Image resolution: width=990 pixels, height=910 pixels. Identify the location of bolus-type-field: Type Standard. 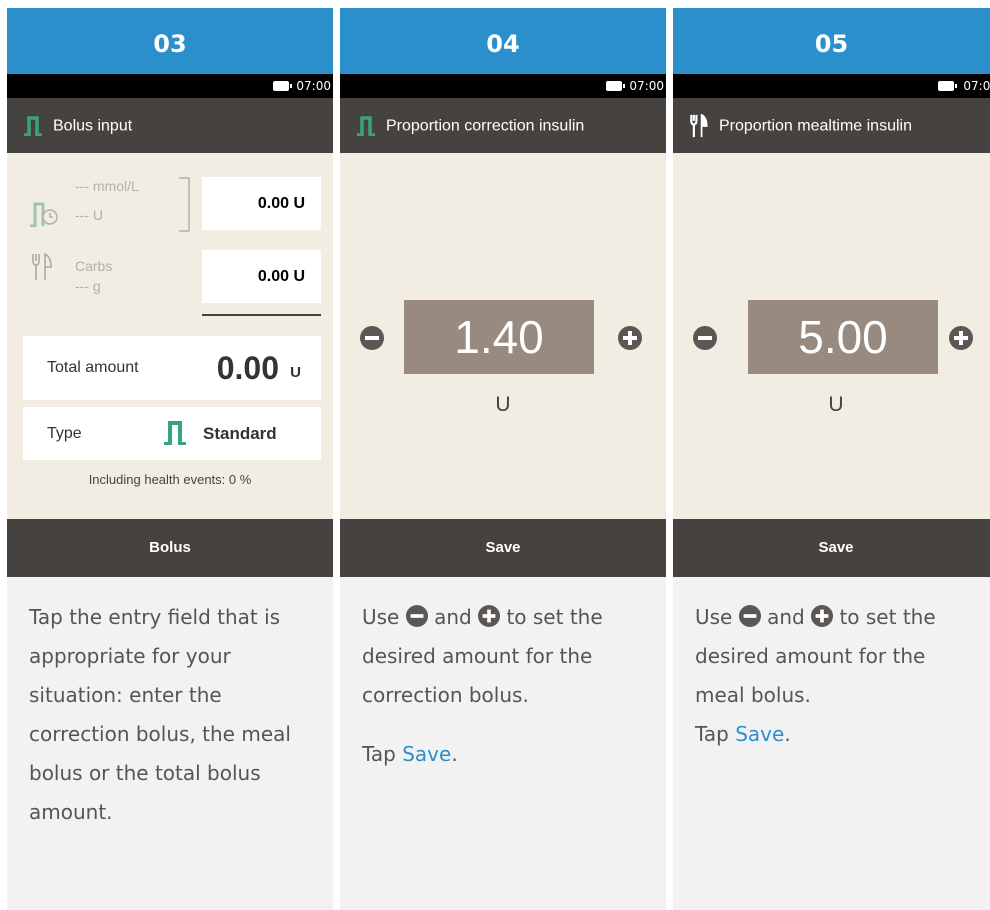
(172, 433).